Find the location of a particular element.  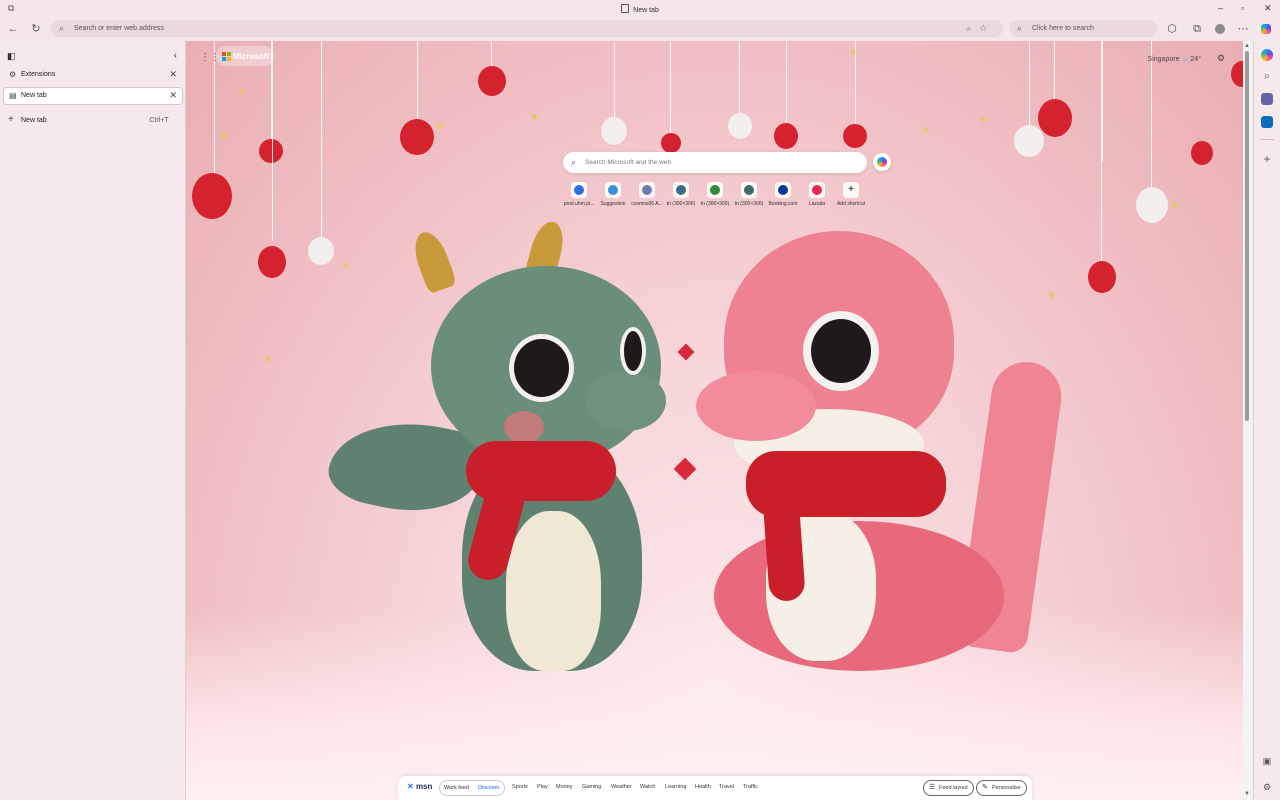

restore-button: ▫ is located at coordinates (1242, 8).